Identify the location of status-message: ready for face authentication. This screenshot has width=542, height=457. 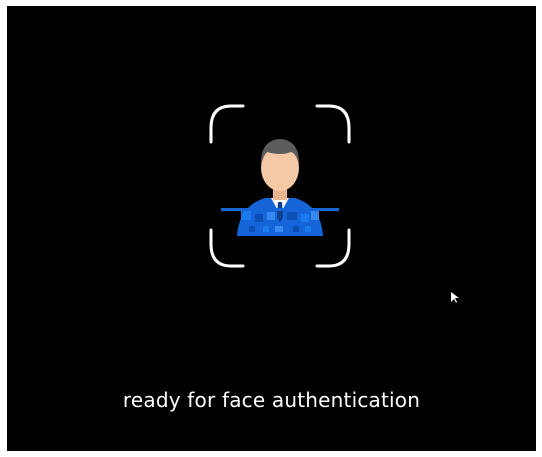
(271, 400).